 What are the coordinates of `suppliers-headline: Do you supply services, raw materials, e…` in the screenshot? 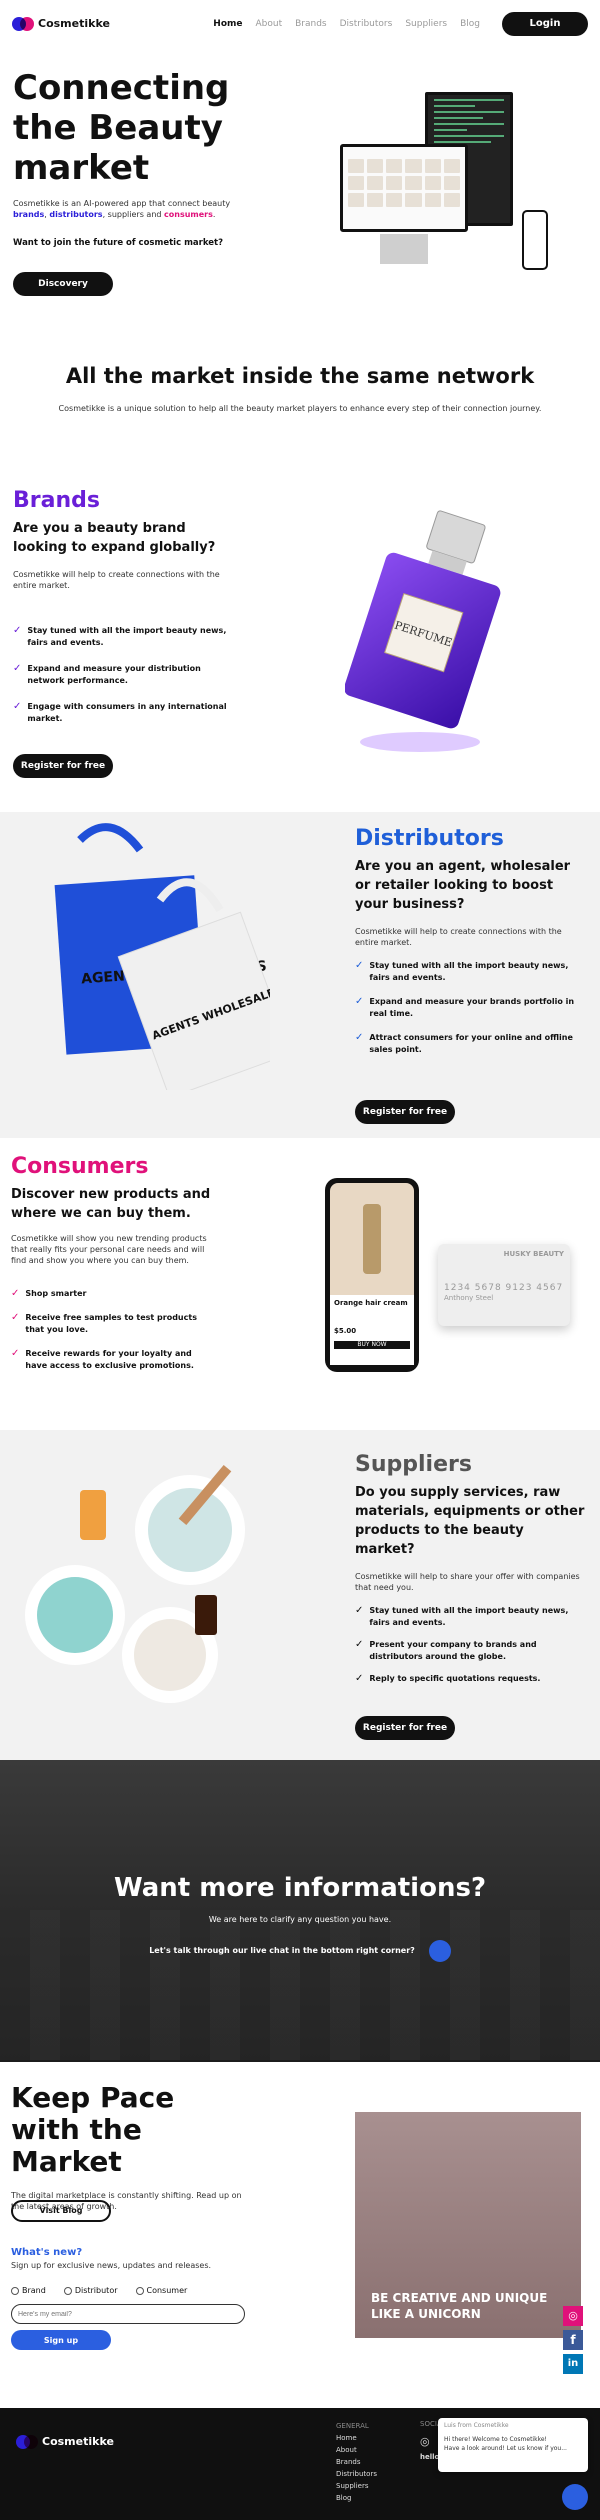 It's located at (470, 1520).